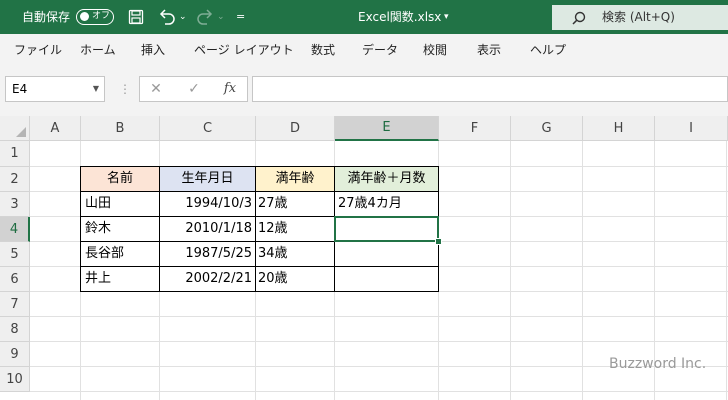 The width and height of the screenshot is (728, 400). Describe the element at coordinates (475, 128) in the screenshot. I see `column-header-f: F` at that location.